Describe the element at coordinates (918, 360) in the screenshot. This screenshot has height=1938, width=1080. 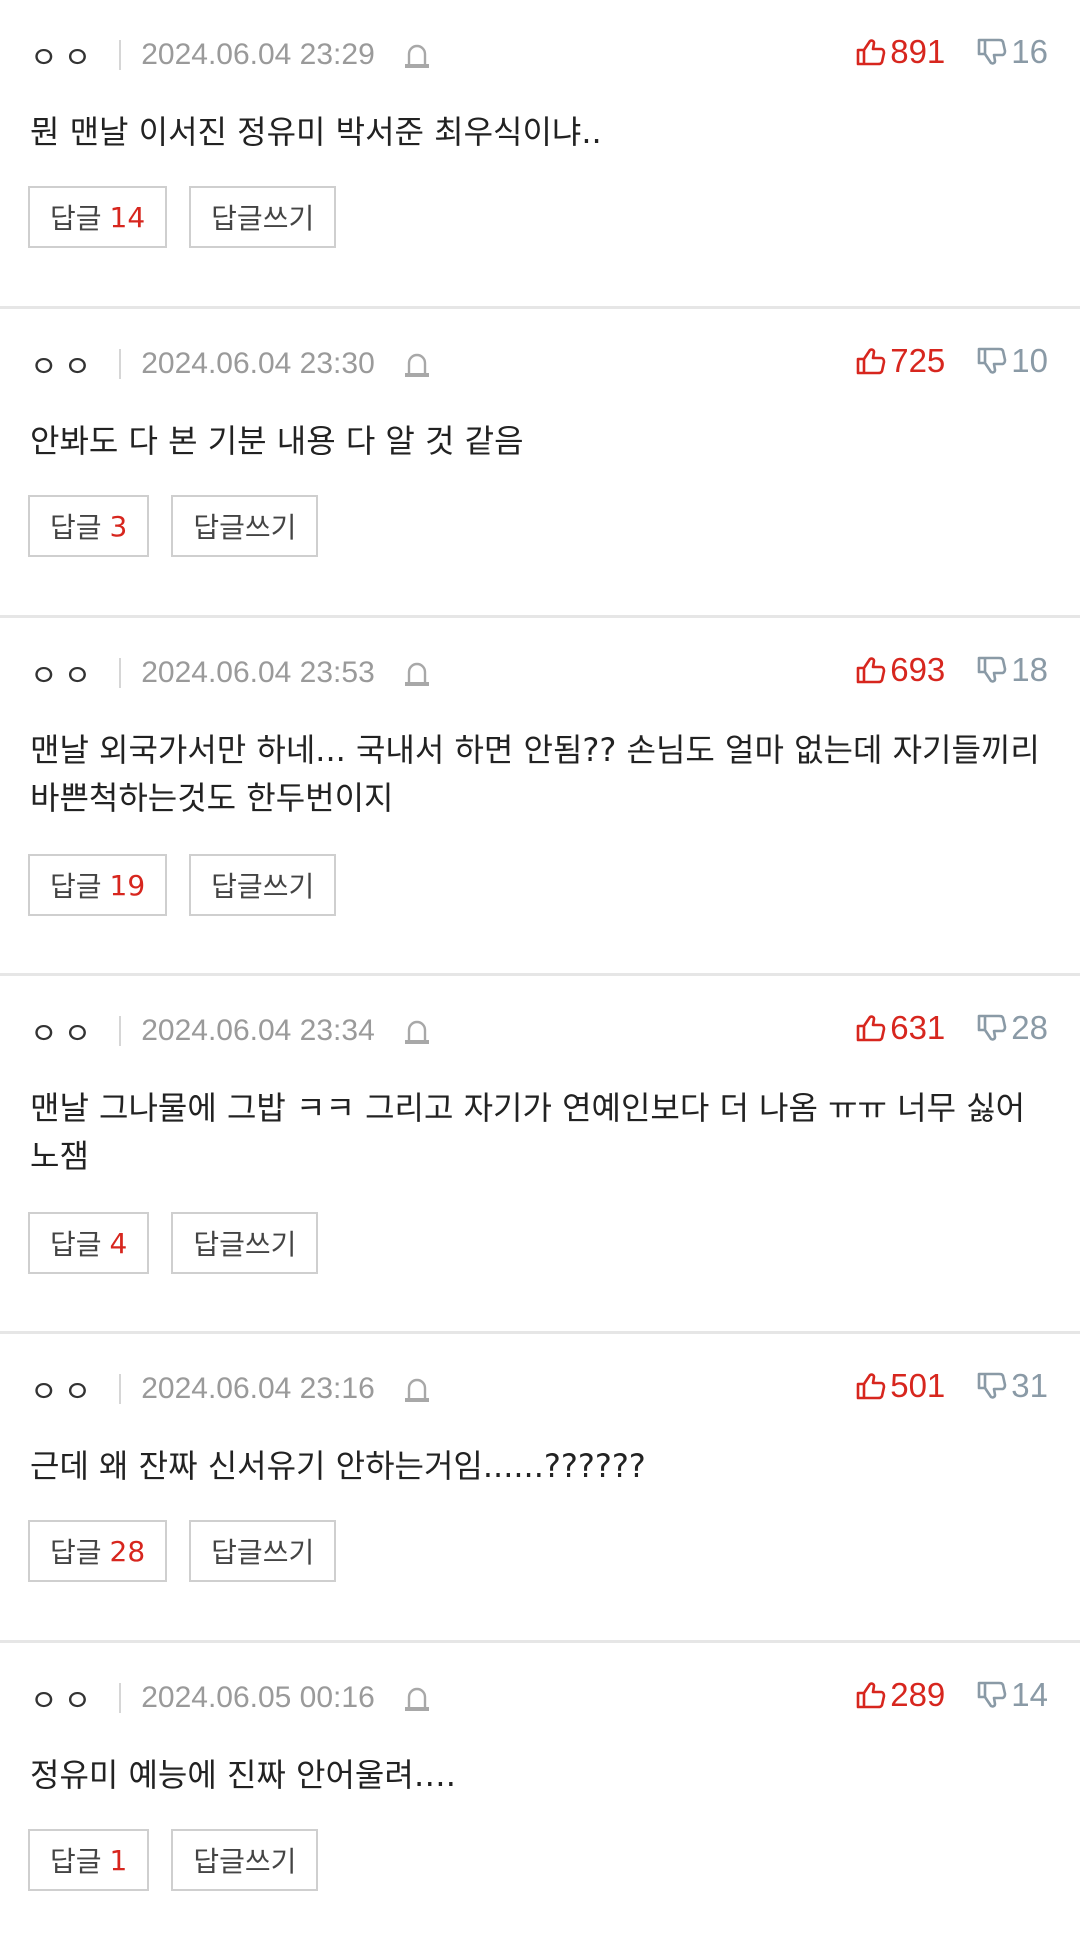
I see `like-count: 725` at that location.